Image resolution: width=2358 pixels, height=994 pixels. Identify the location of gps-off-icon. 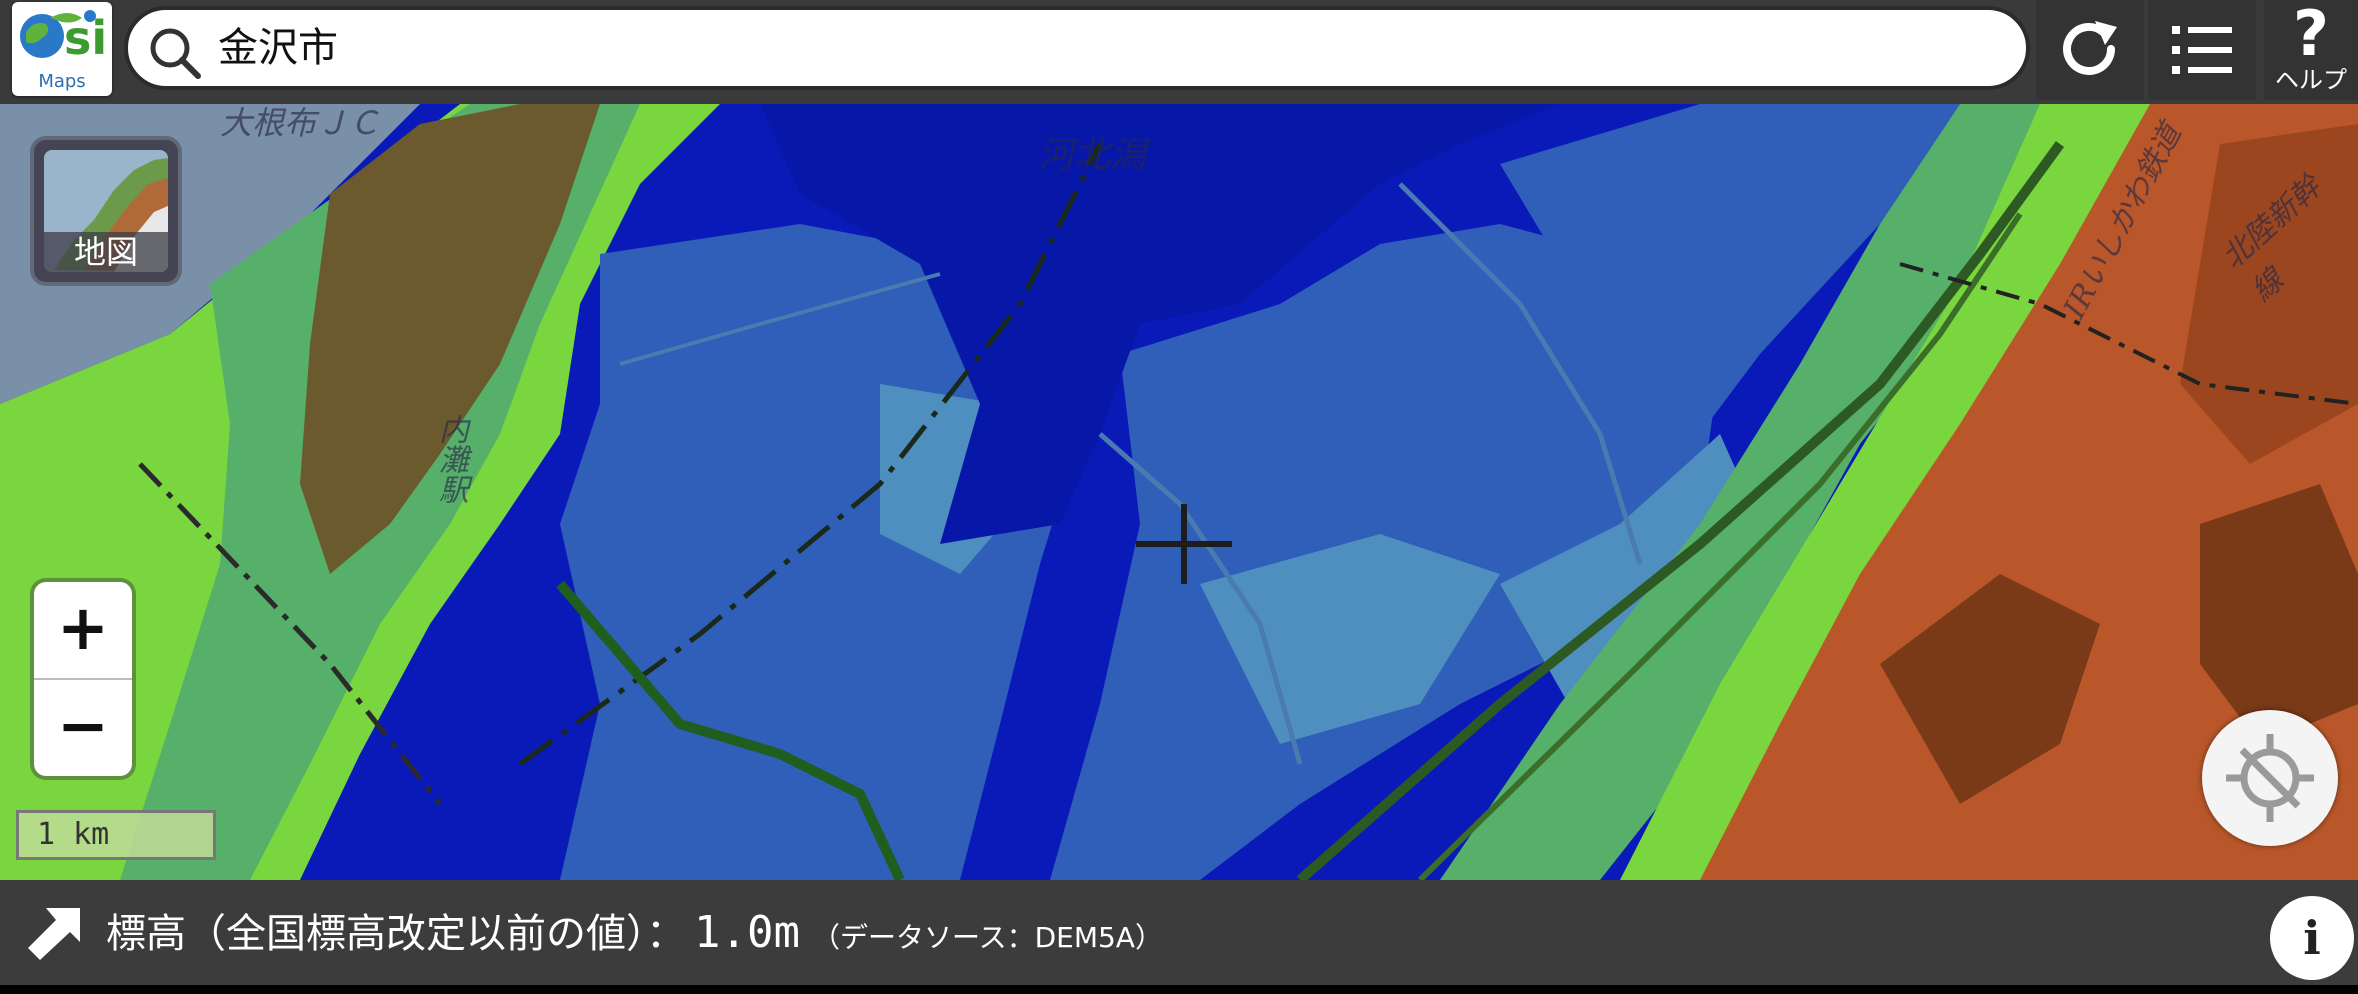
(2270, 778).